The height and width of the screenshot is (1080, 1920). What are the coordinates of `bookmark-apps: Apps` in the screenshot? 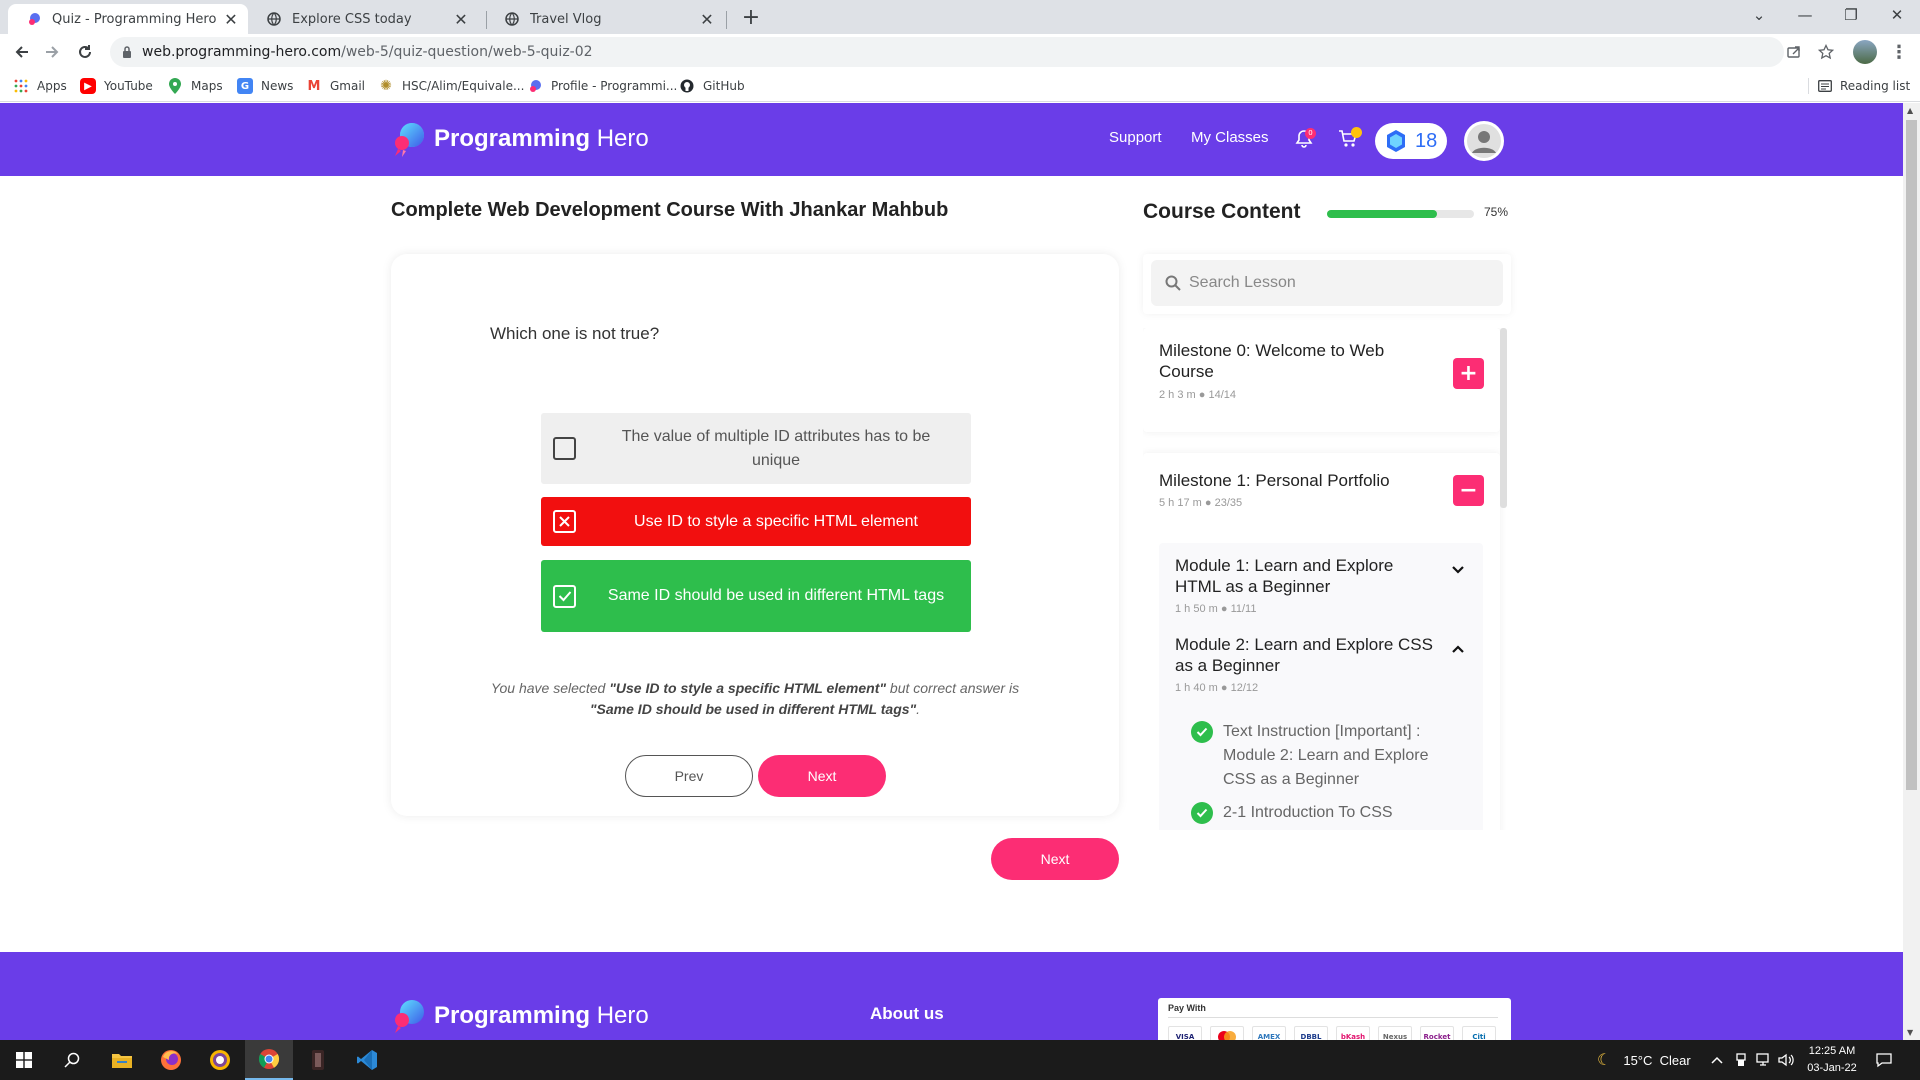 It's located at (40, 86).